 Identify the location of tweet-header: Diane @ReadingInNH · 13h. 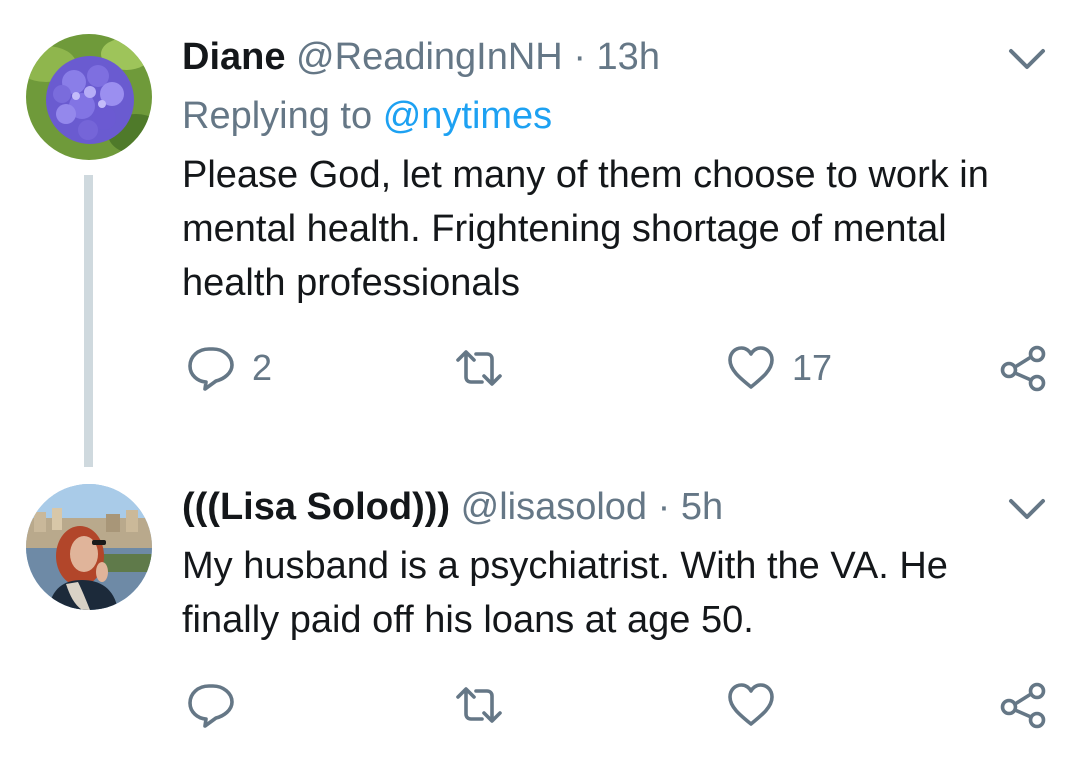
(421, 57).